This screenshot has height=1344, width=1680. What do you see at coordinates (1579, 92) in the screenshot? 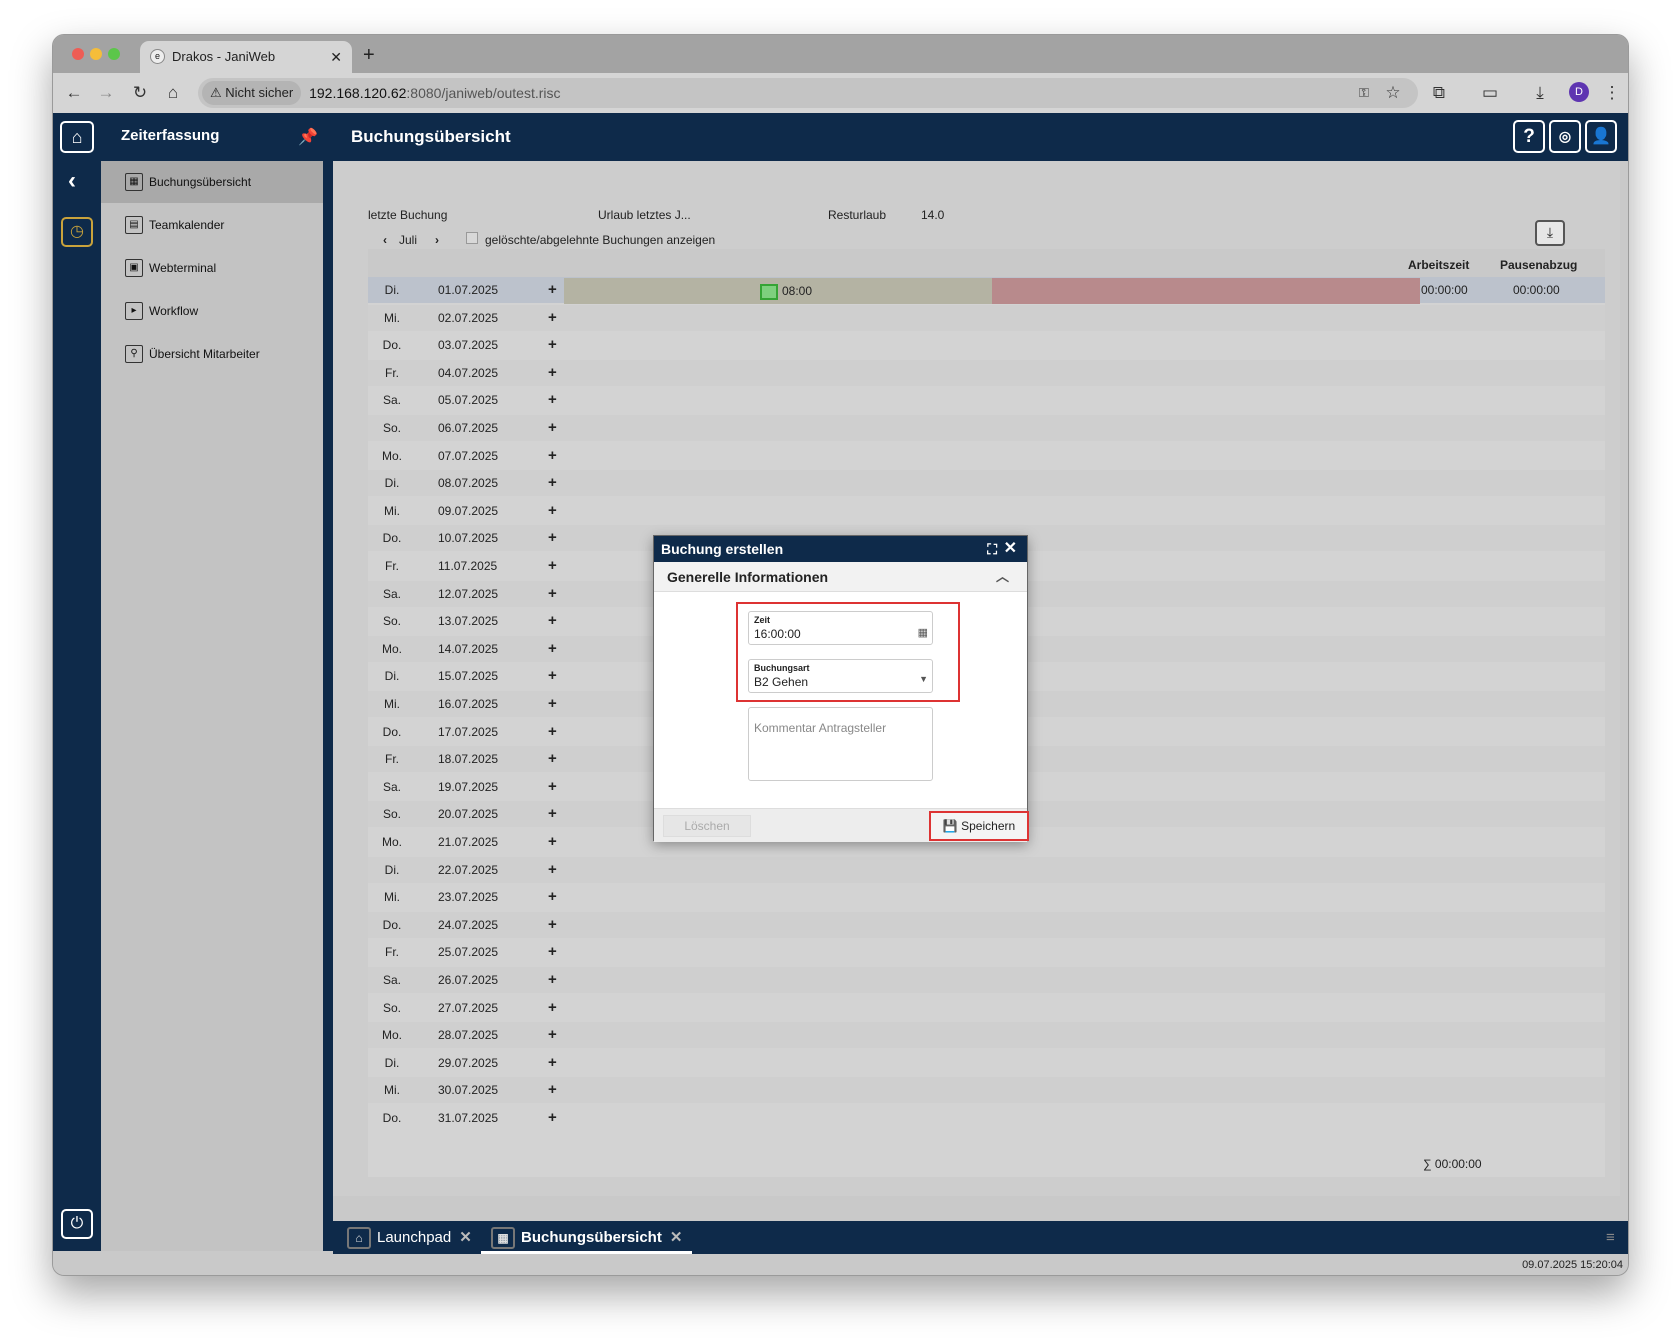
I see `profile-avatar: D` at bounding box center [1579, 92].